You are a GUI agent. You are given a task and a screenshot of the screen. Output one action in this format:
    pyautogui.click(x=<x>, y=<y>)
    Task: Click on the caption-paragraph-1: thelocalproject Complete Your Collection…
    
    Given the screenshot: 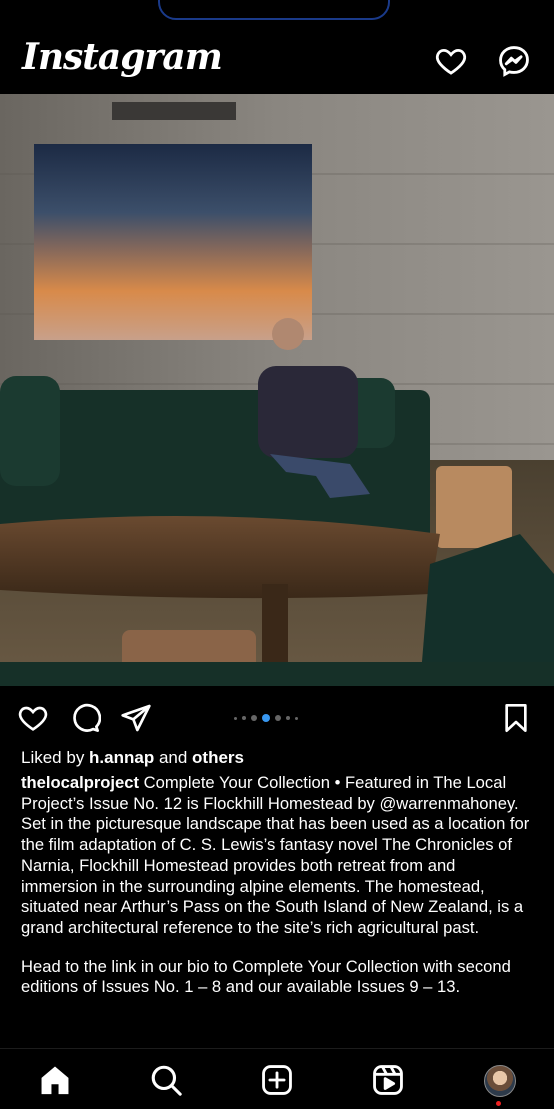 What is the action you would take?
    pyautogui.click(x=278, y=856)
    